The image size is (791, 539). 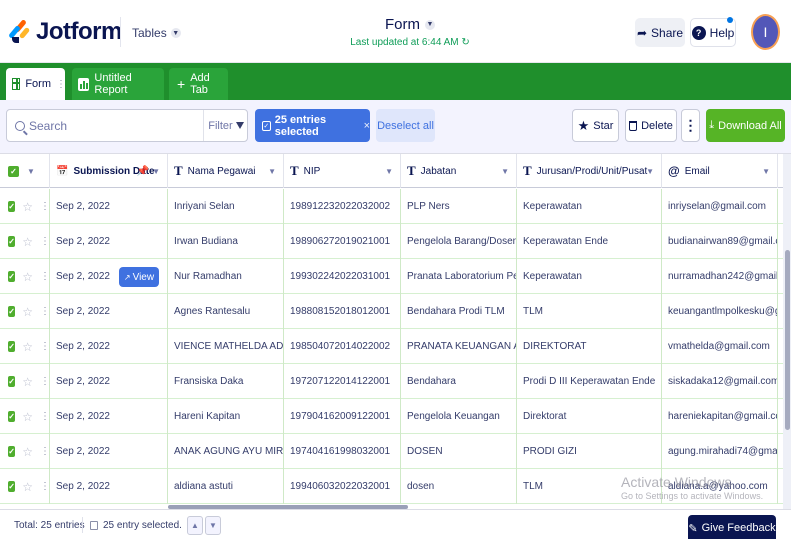 I want to click on entries-selected-pill: ✓ 25 entries selected ×, so click(x=312, y=125).